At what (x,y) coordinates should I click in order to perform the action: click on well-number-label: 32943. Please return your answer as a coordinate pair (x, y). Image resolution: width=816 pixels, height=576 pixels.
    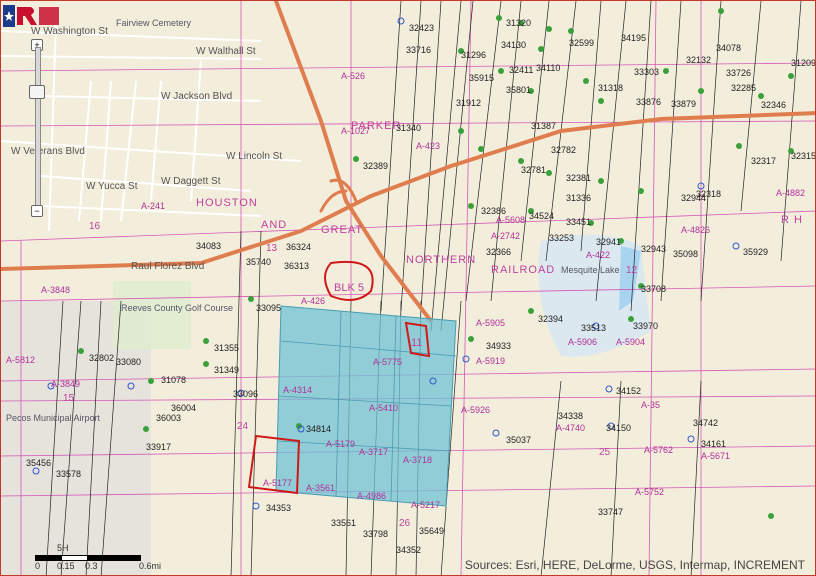
    Looking at the image, I should click on (653, 249).